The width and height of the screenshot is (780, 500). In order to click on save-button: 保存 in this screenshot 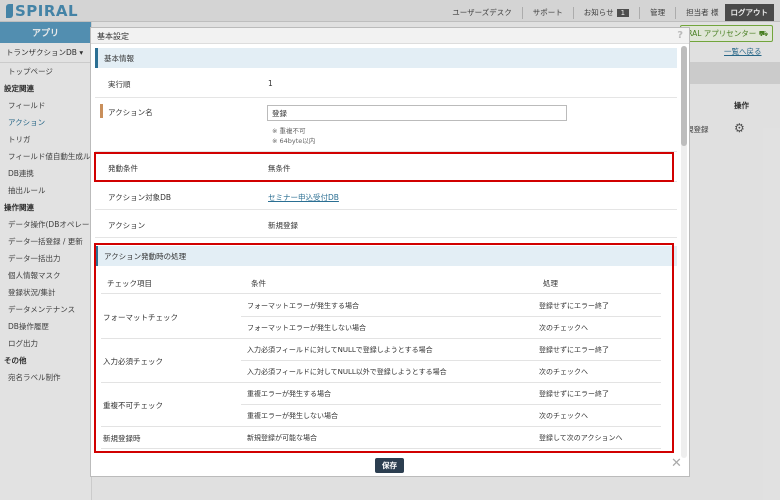, I will do `click(389, 465)`.